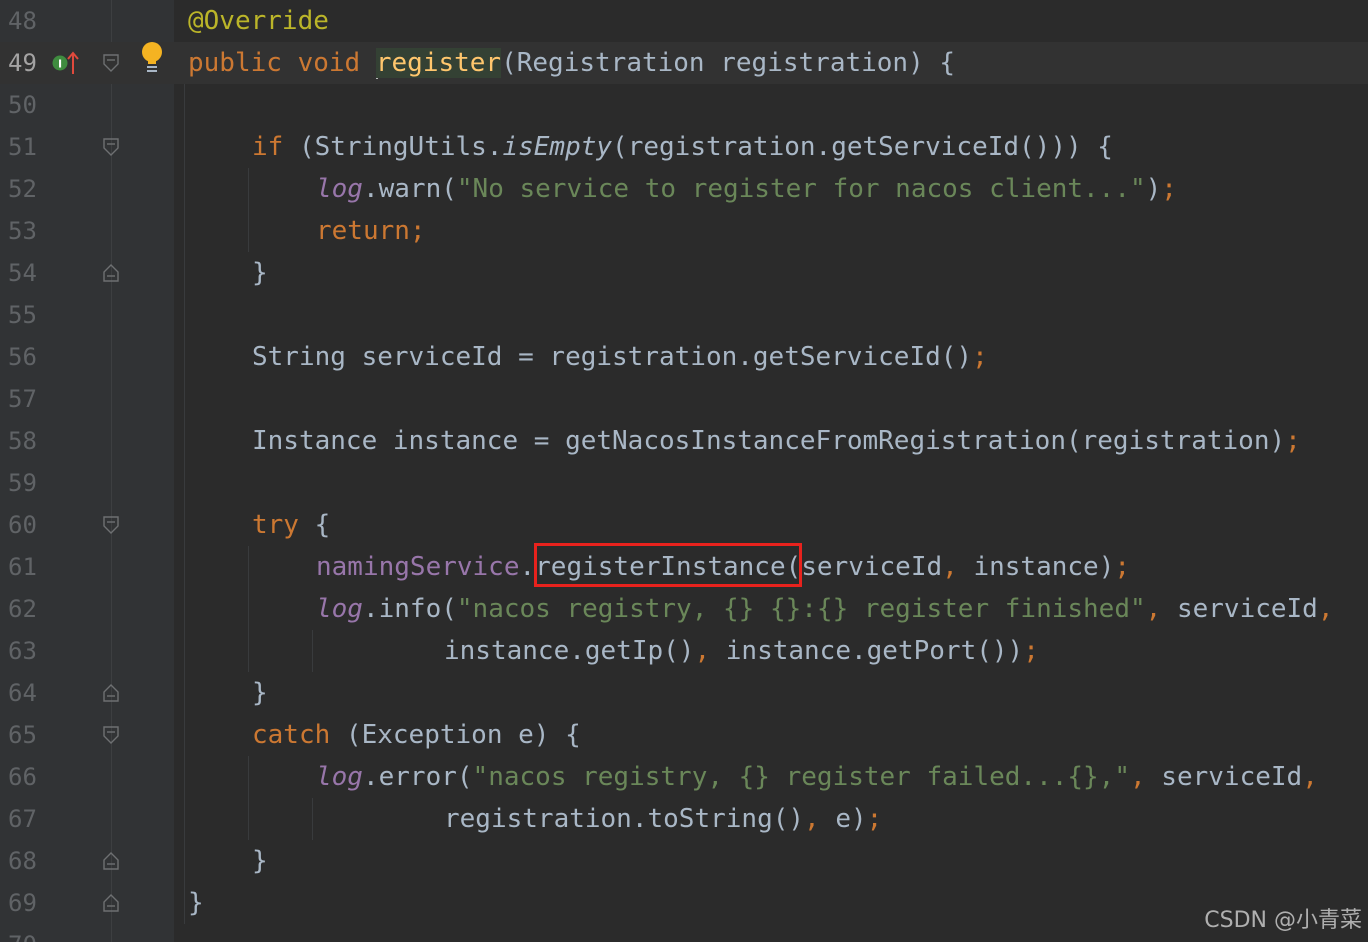  I want to click on overrides-method-icon: I, so click(66, 63).